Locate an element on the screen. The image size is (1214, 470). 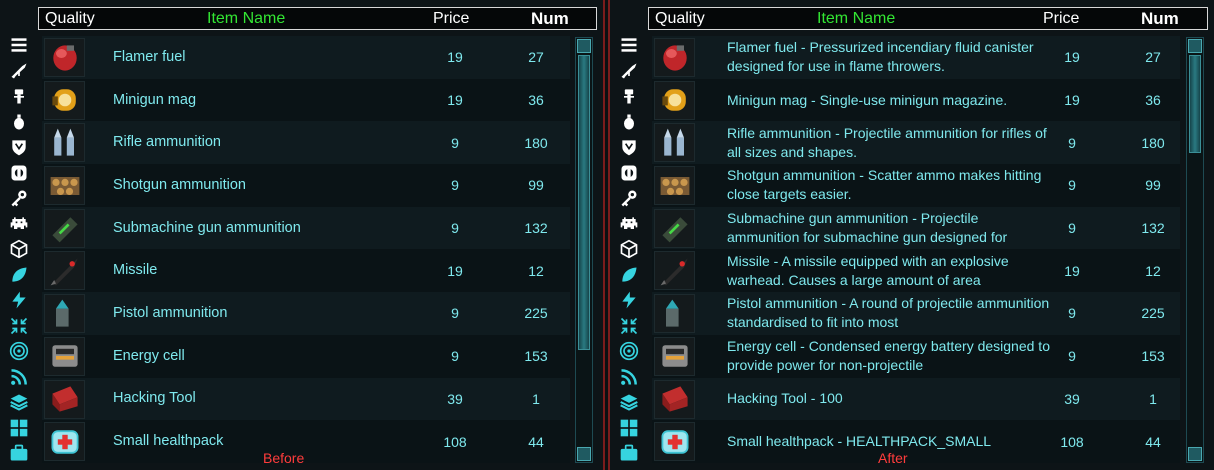
item-row: Pistol ammunition 9 225 is located at coordinates (306, 313).